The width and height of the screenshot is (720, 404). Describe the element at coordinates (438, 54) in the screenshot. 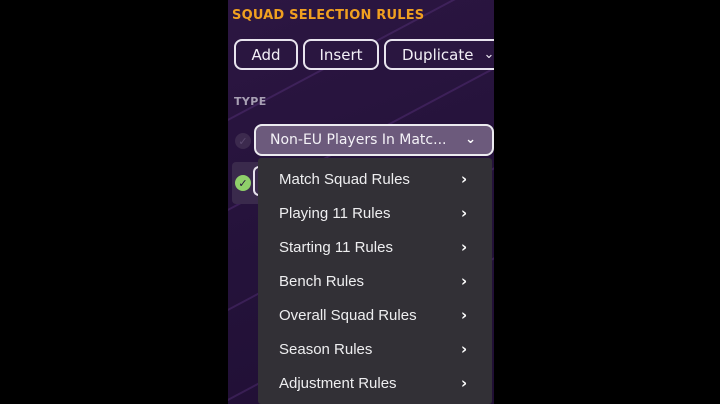

I see `duplicate-button-label: Duplicate` at that location.